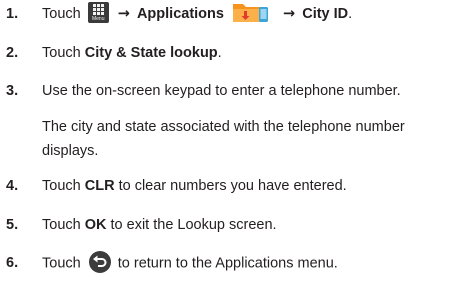 The width and height of the screenshot is (462, 281). I want to click on step-text: Touch Menu → Applications → City ID., so click(250, 12).